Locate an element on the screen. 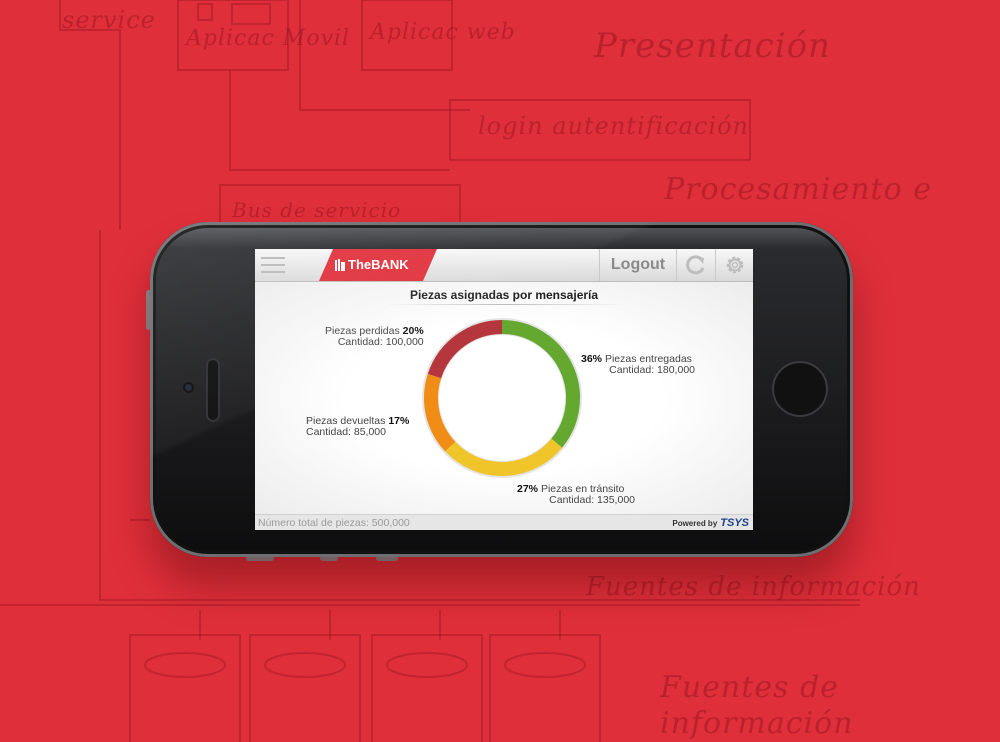  slice-label-entregadas: 36% Piezas entregadas Cantidad: 180,000 is located at coordinates (638, 365).